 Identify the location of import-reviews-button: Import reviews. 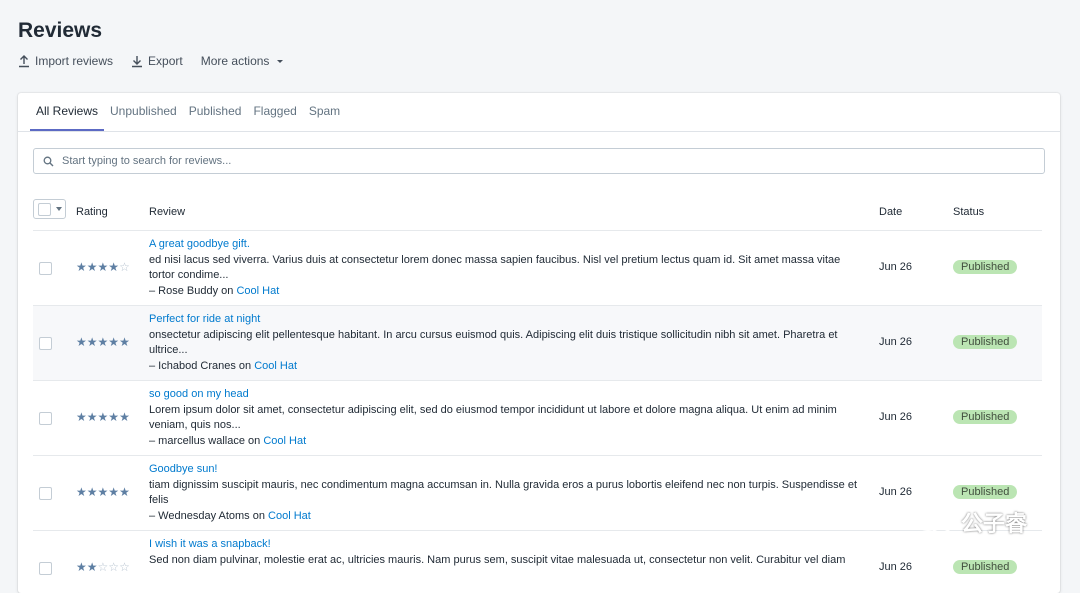
(65, 61).